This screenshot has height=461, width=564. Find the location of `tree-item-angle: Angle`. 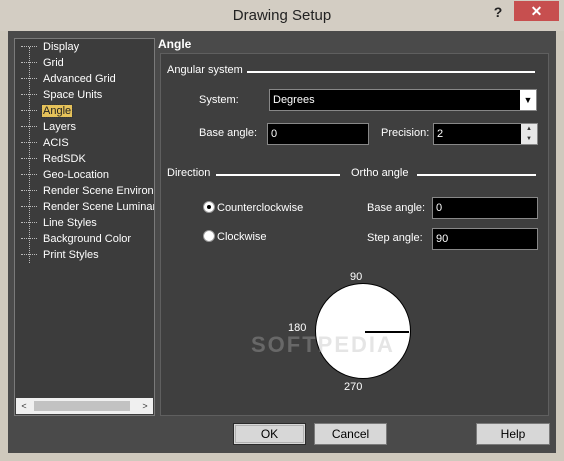

tree-item-angle: Angle is located at coordinates (47, 112).